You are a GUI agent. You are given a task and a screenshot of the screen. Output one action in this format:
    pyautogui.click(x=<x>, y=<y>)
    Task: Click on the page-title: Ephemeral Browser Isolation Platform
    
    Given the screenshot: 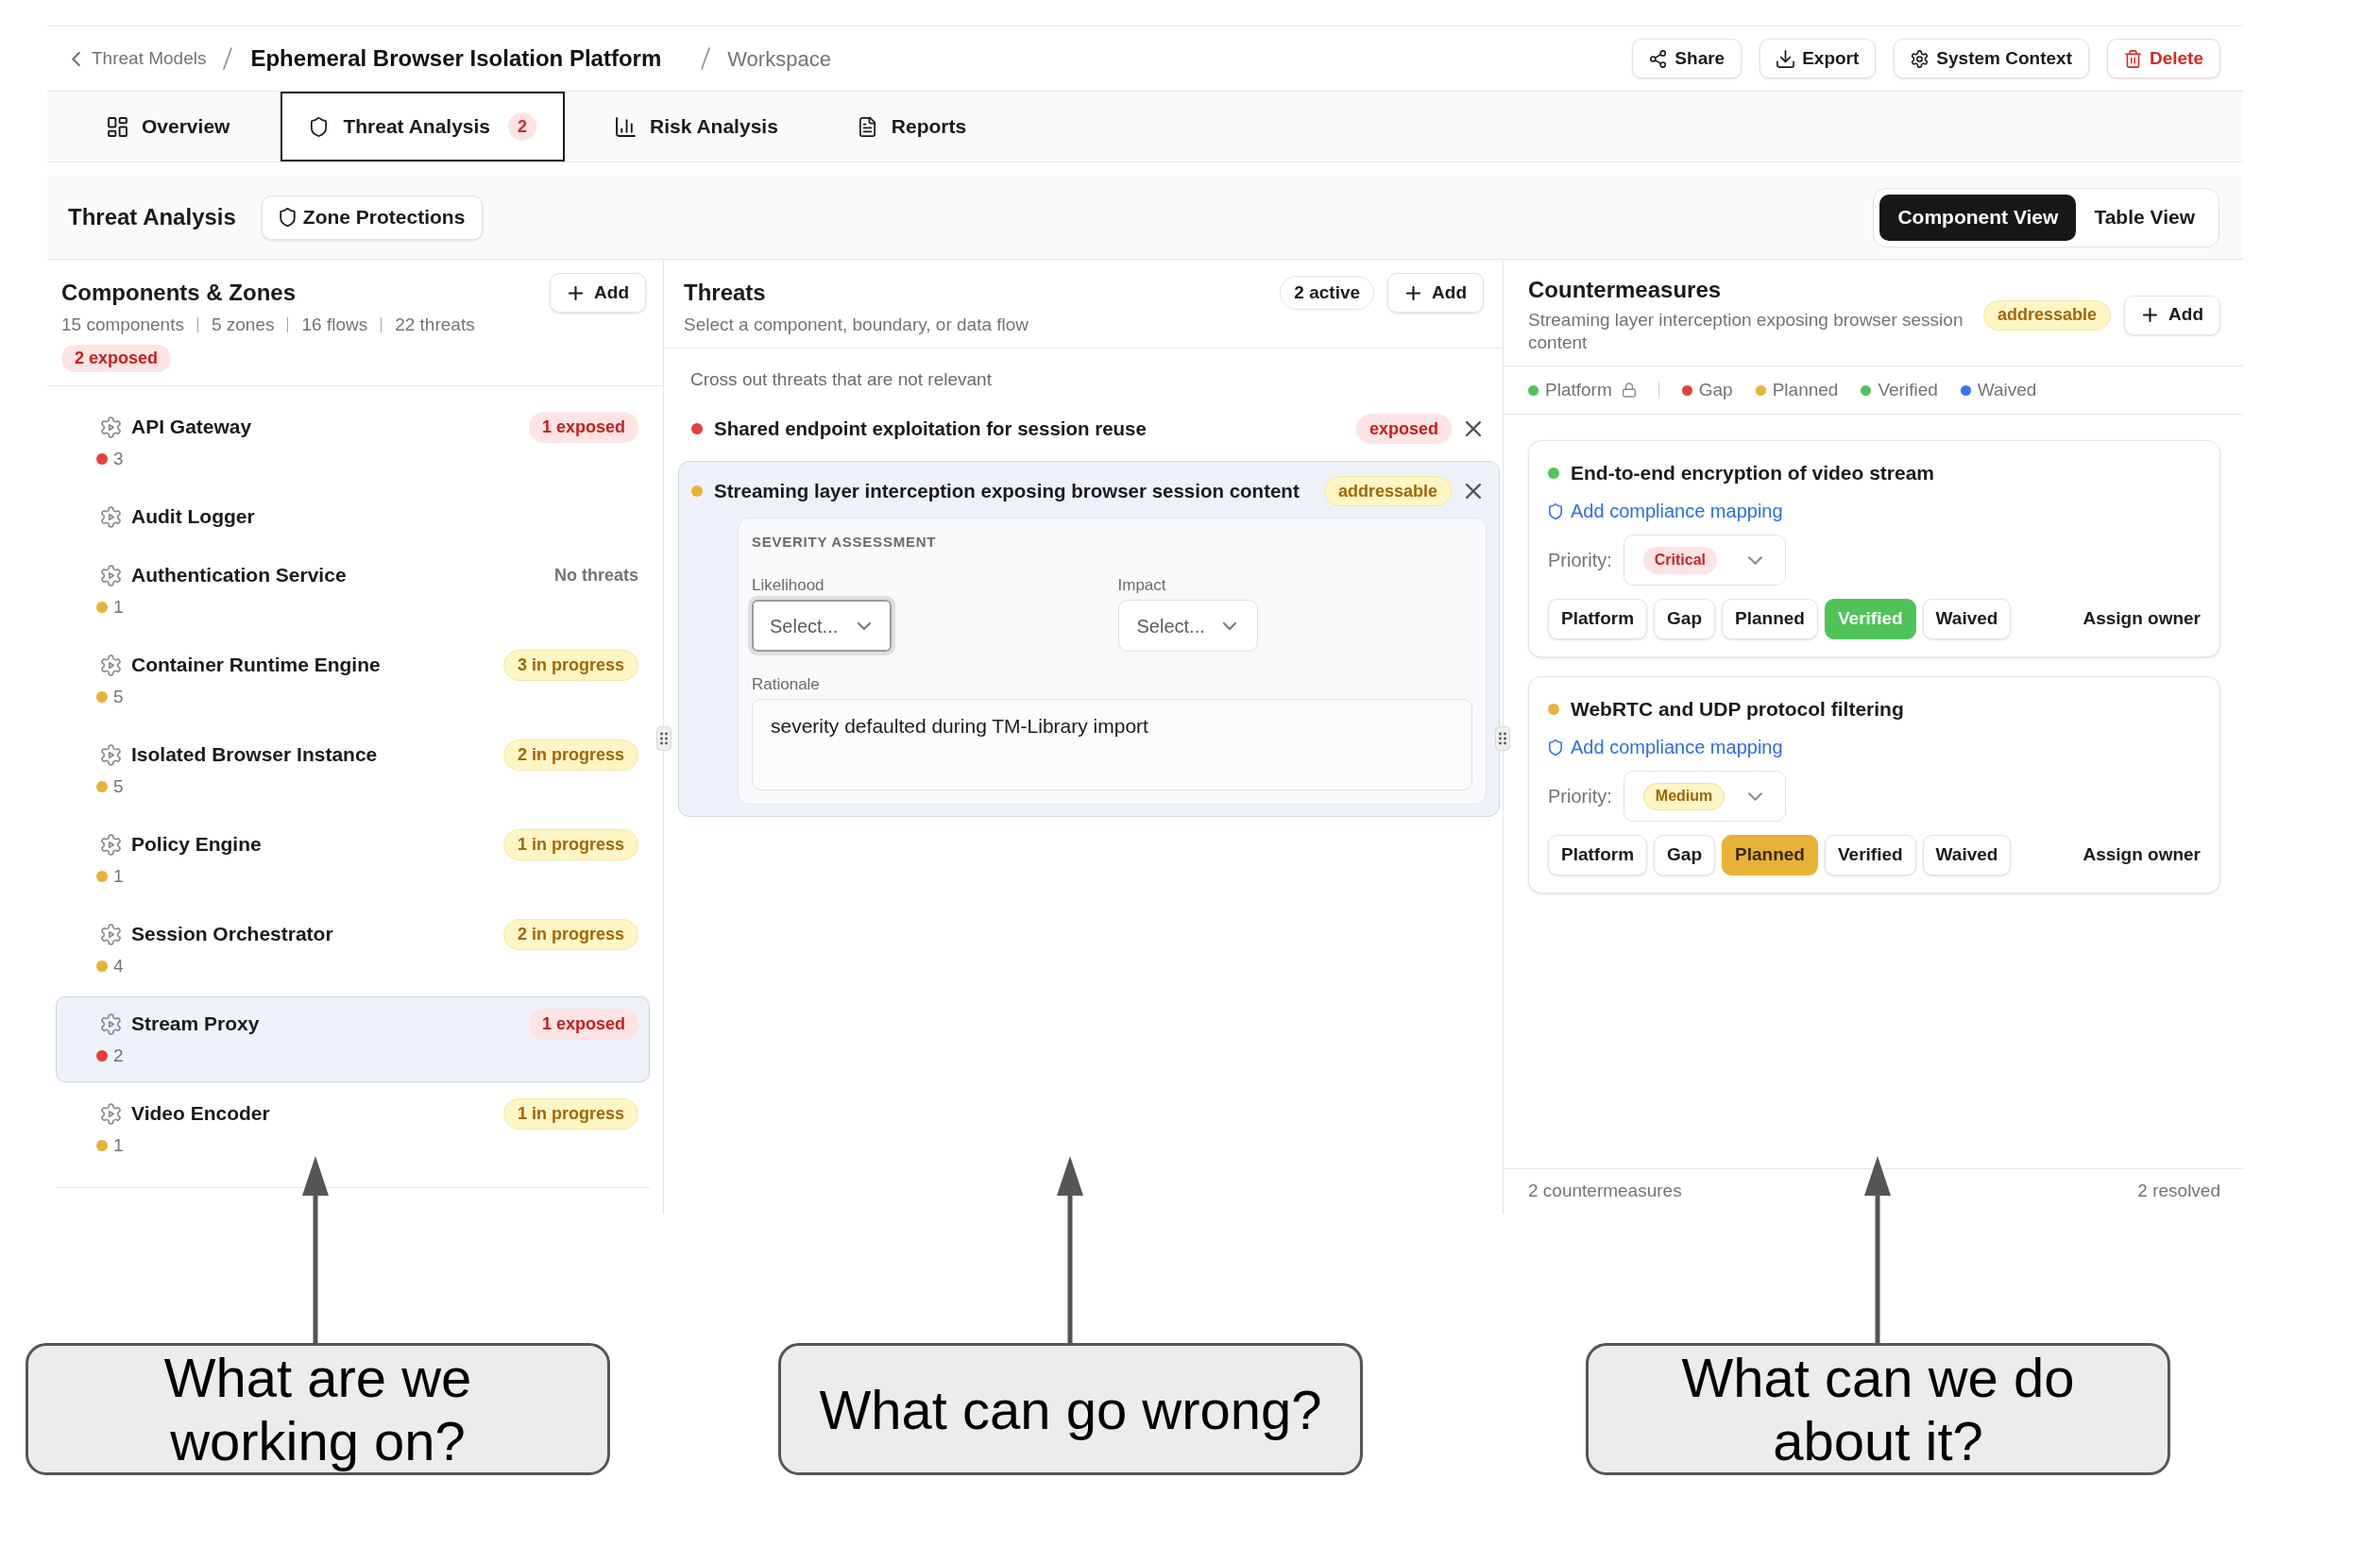 What is the action you would take?
    pyautogui.click(x=456, y=58)
    